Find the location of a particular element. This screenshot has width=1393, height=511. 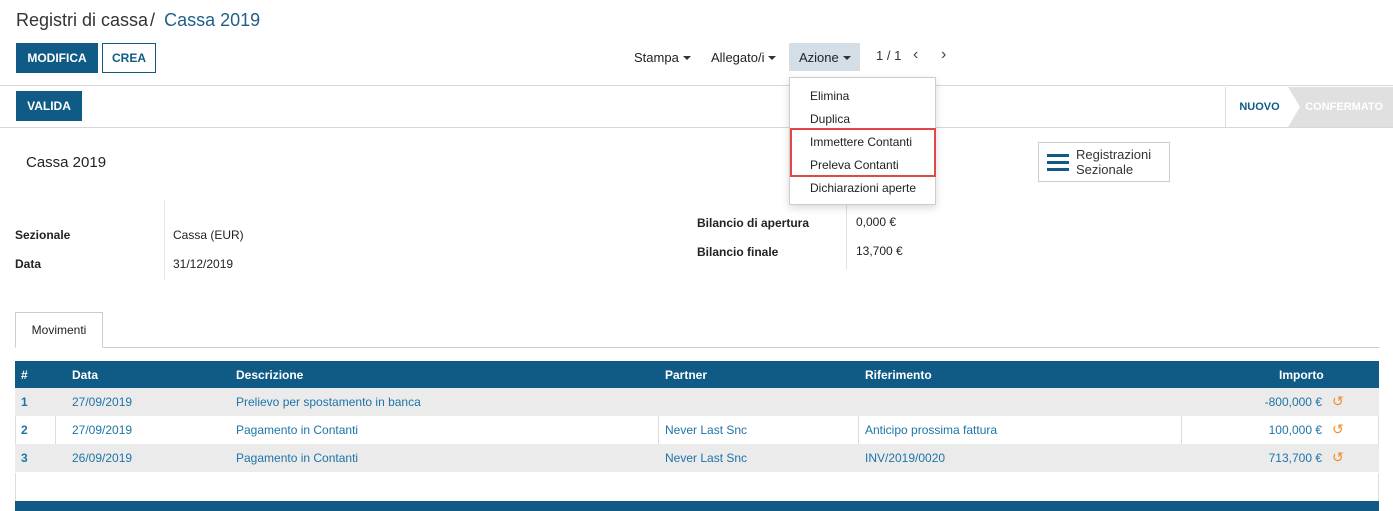

list-icon is located at coordinates (1058, 162).